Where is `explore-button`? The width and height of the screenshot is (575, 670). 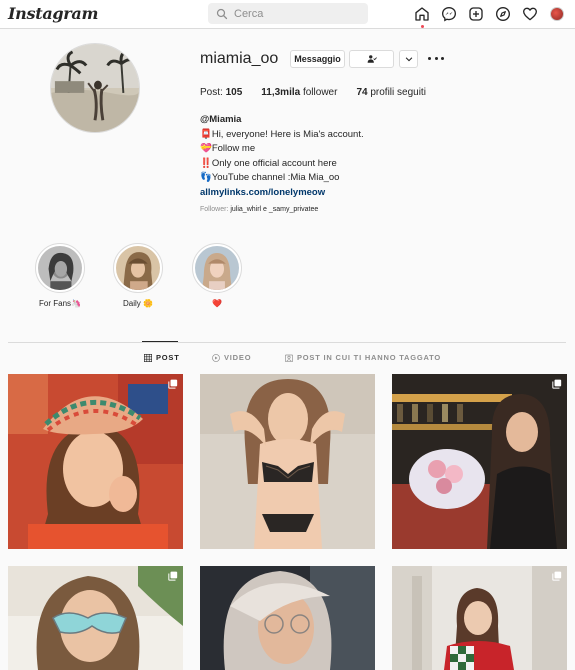 explore-button is located at coordinates (503, 14).